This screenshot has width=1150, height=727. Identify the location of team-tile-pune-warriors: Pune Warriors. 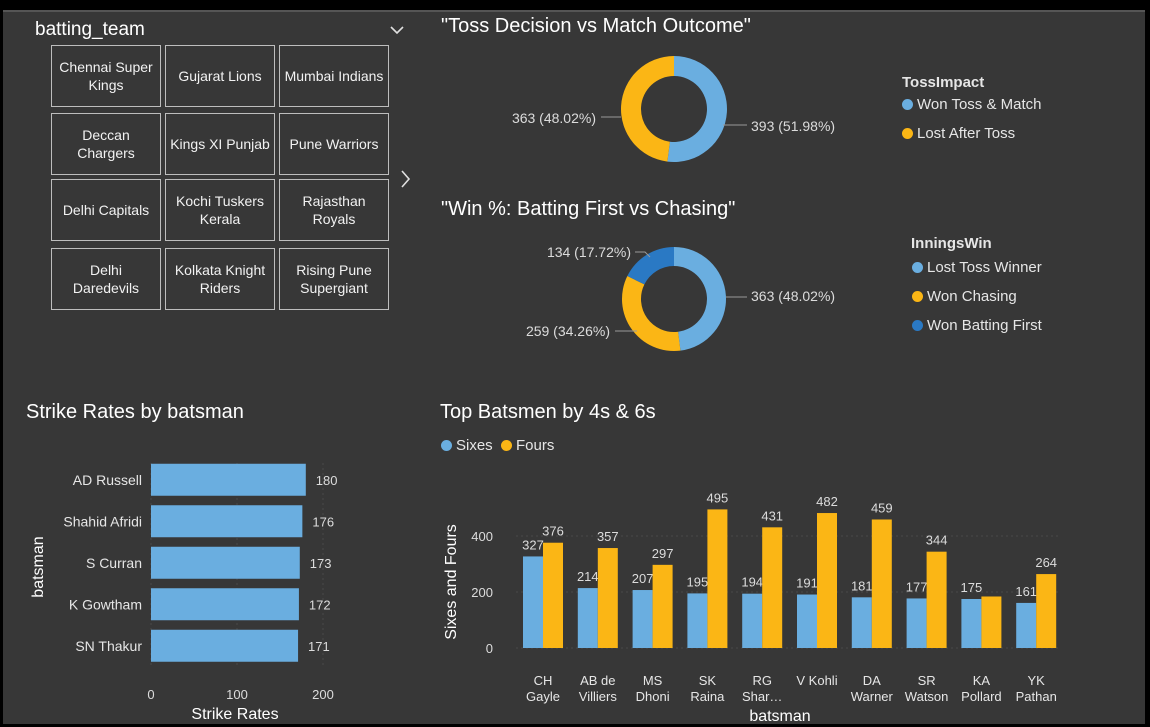
(334, 144).